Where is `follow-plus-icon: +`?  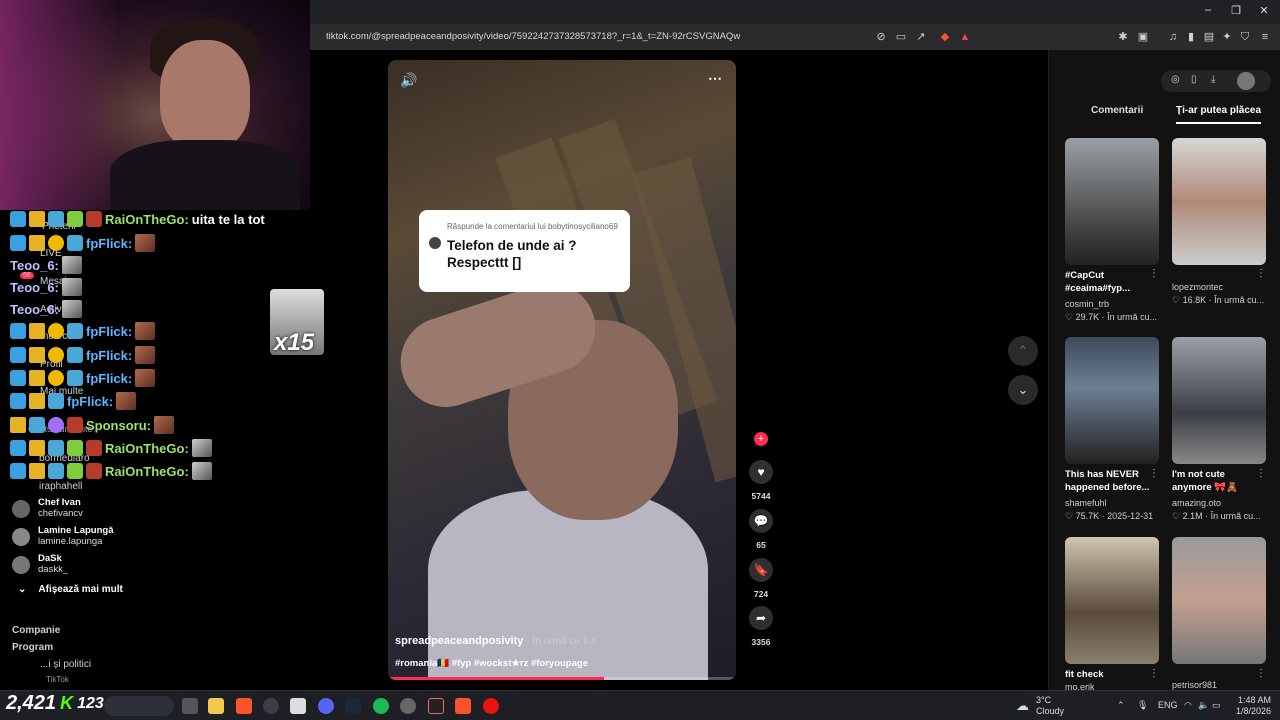
follow-plus-icon: + is located at coordinates (761, 439).